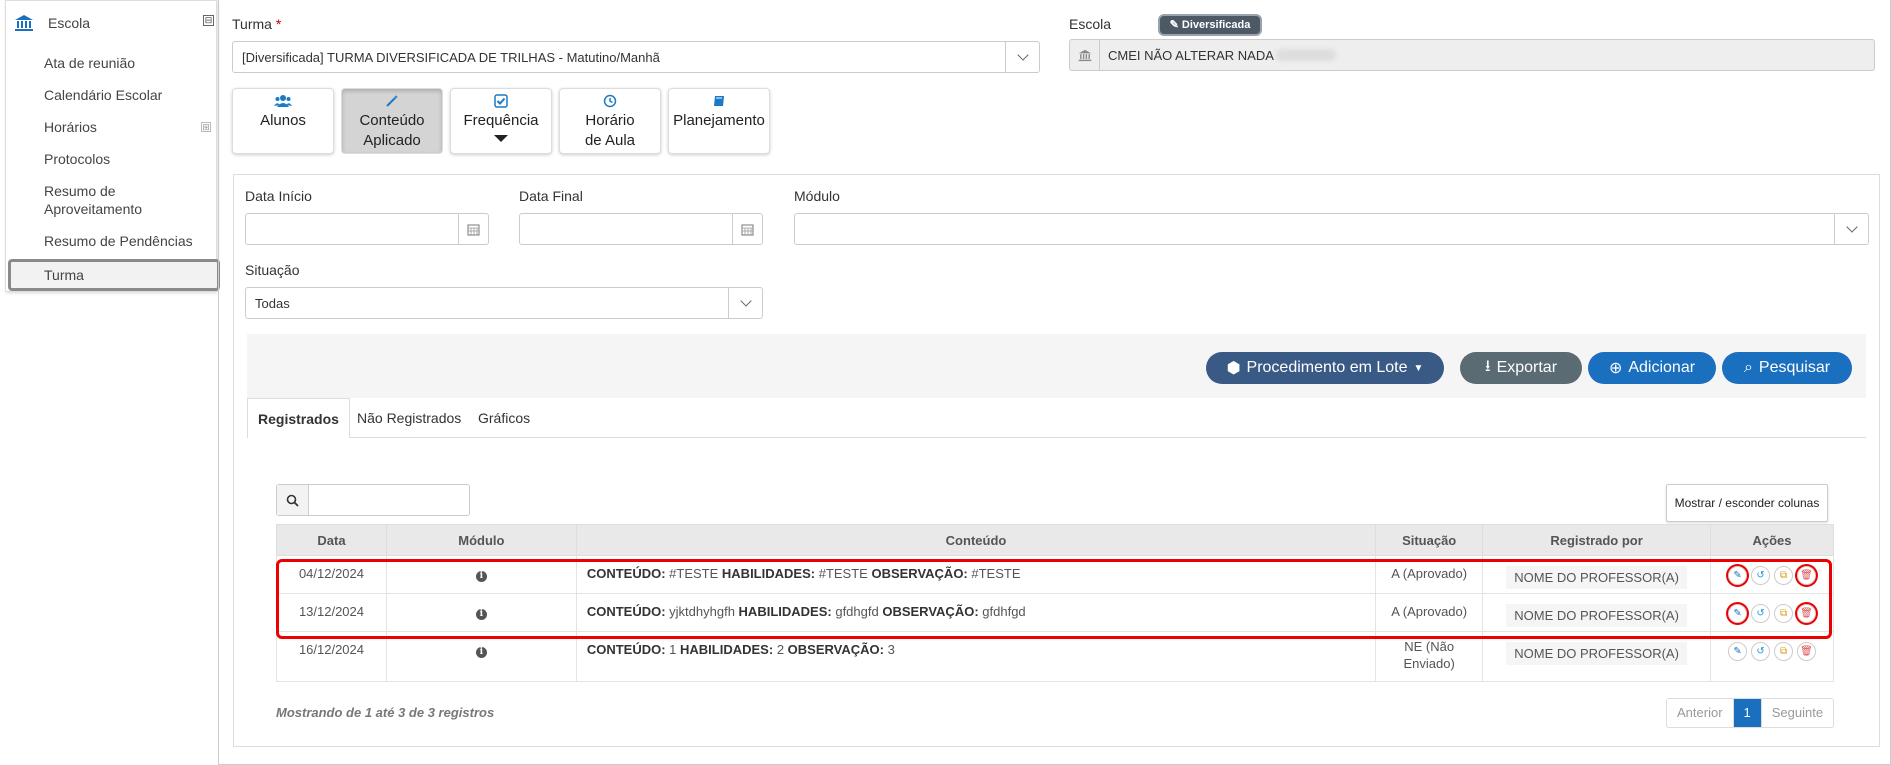 The height and width of the screenshot is (765, 1891). Describe the element at coordinates (1597, 540) in the screenshot. I see `col-registrado-por: Registrado por` at that location.